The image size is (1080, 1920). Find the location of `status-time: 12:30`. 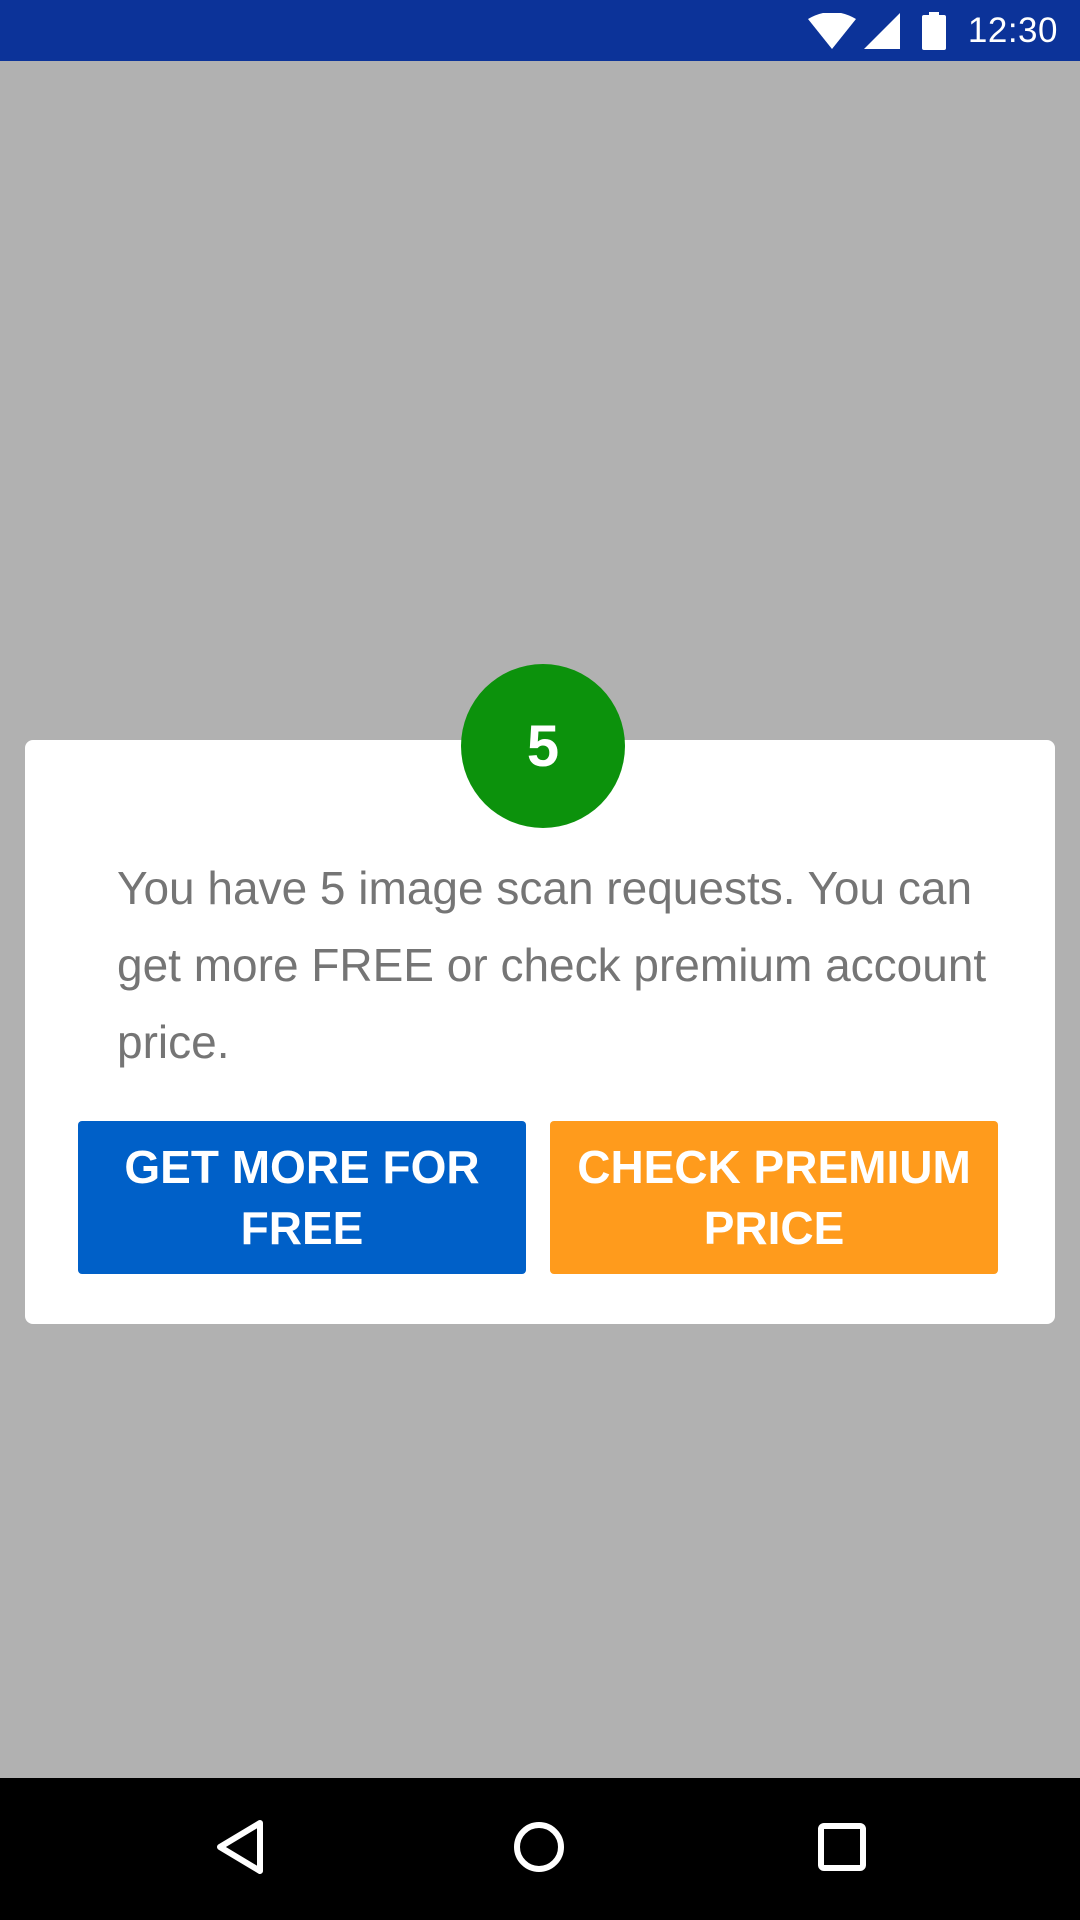

status-time: 12:30 is located at coordinates (1012, 30).